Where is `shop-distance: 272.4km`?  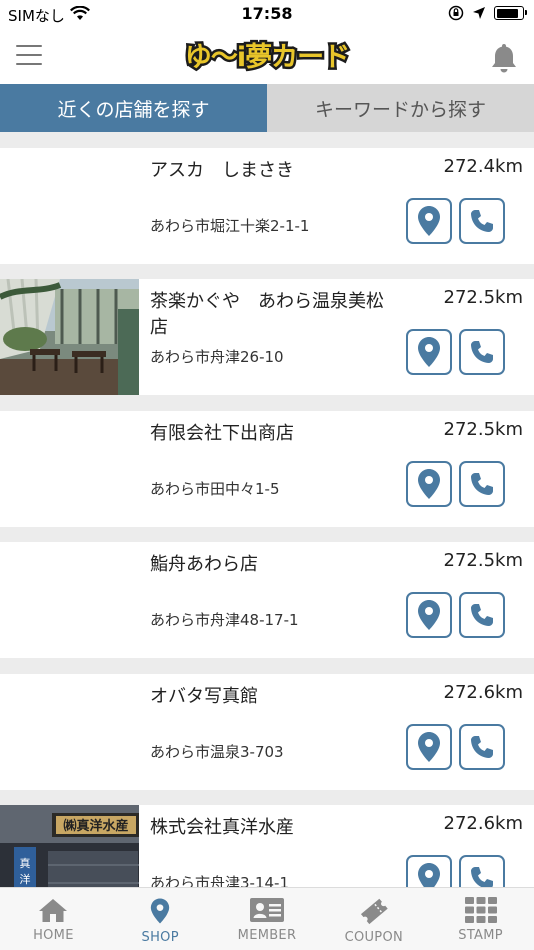
shop-distance: 272.4km is located at coordinates (483, 166).